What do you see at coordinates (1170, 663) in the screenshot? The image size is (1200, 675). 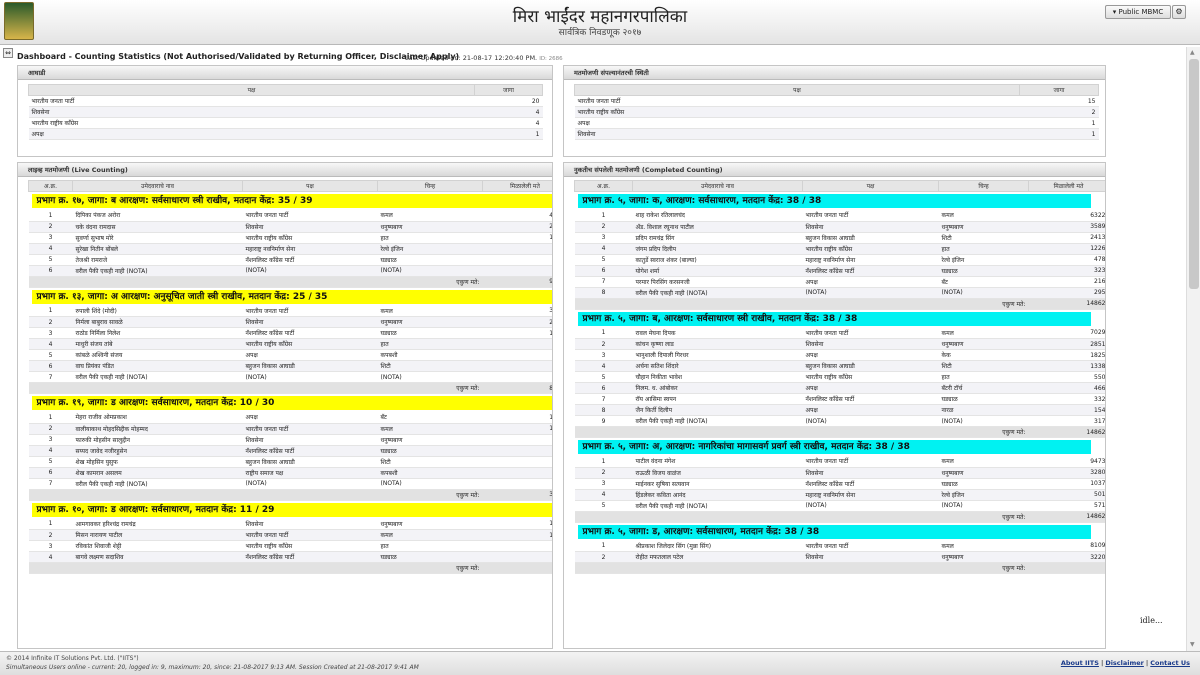 I see `contact-link: Contact Us` at bounding box center [1170, 663].